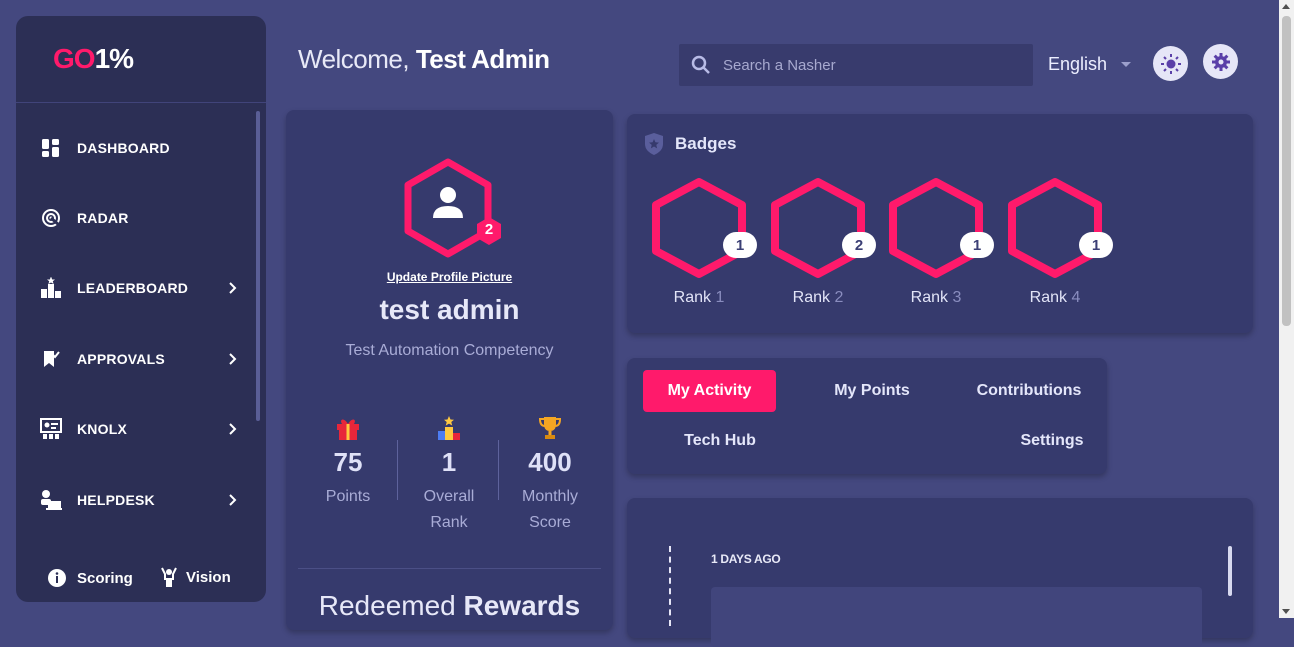 The width and height of the screenshot is (1294, 647). What do you see at coordinates (102, 429) in the screenshot?
I see `sidebar-item-label: KNOLX` at bounding box center [102, 429].